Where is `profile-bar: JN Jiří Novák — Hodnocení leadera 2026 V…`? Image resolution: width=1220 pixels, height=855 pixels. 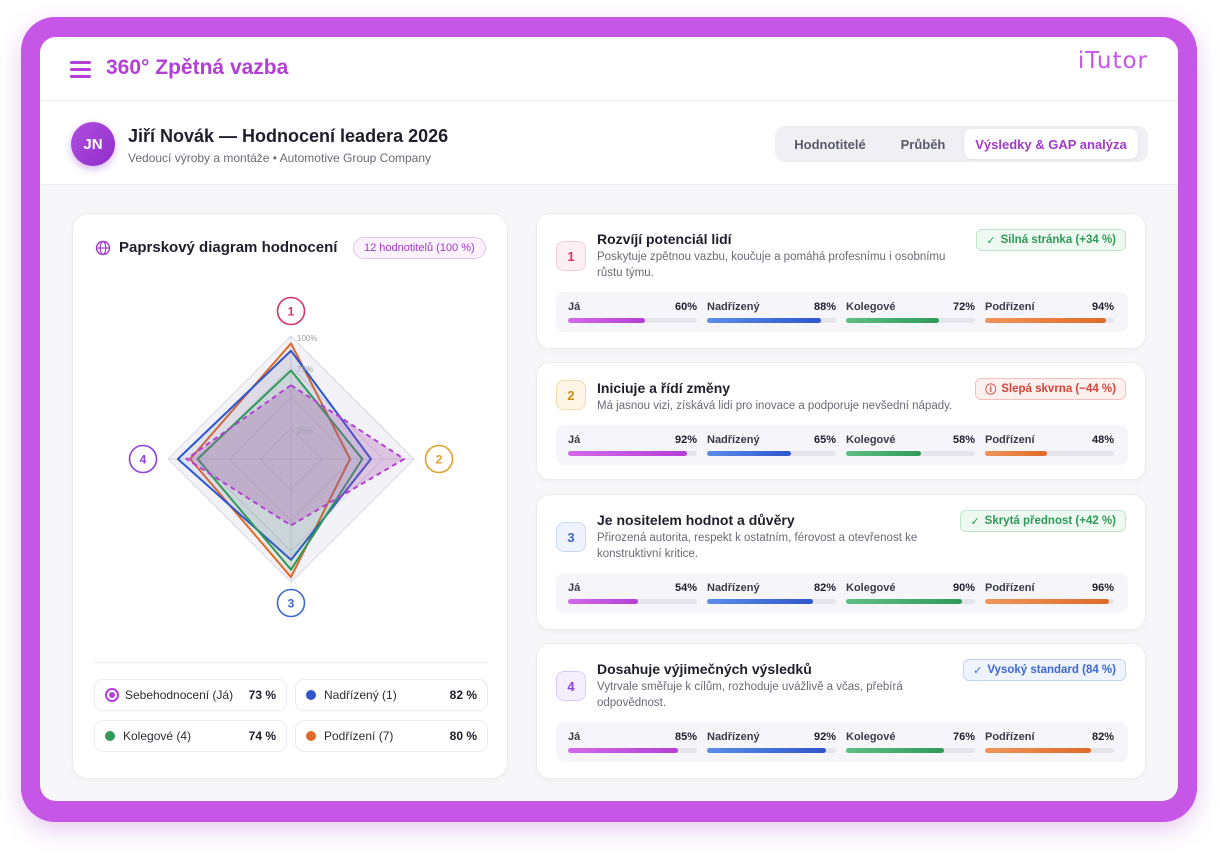 profile-bar: JN Jiří Novák — Hodnocení leadera 2026 V… is located at coordinates (609, 143).